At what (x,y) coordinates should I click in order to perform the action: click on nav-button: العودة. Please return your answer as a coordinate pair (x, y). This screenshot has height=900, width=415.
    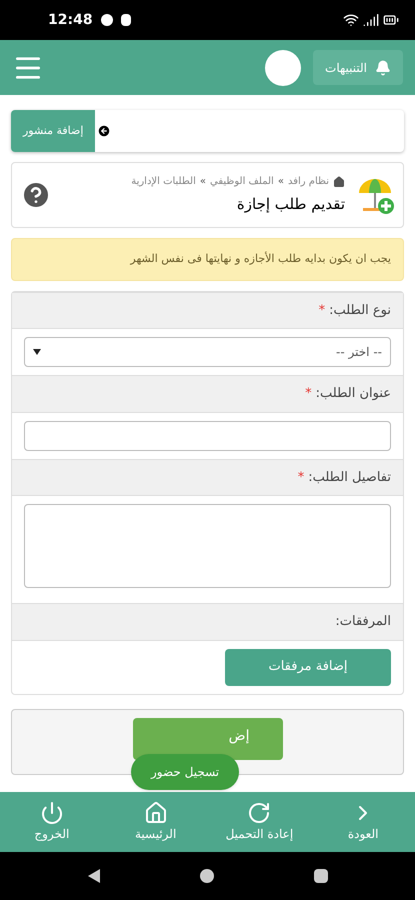
    Looking at the image, I should click on (363, 822).